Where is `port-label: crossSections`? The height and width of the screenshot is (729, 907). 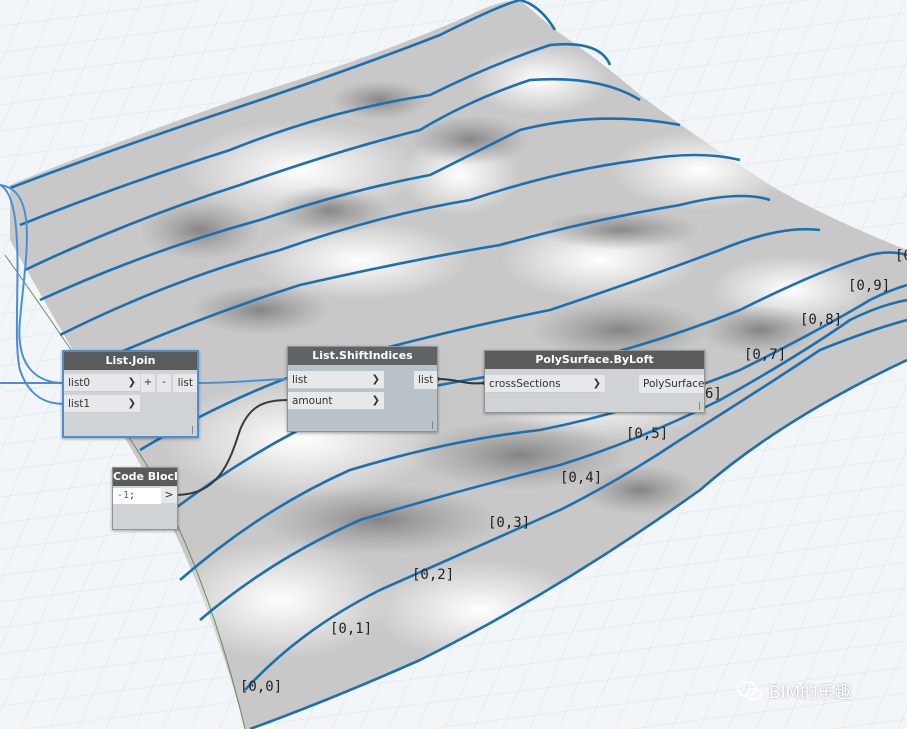
port-label: crossSections is located at coordinates (525, 384).